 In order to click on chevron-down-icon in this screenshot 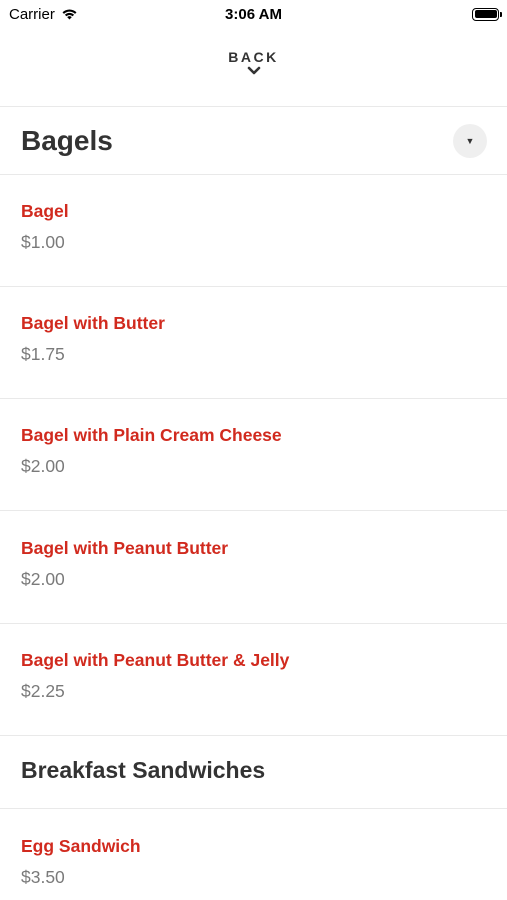, I will do `click(253, 70)`.